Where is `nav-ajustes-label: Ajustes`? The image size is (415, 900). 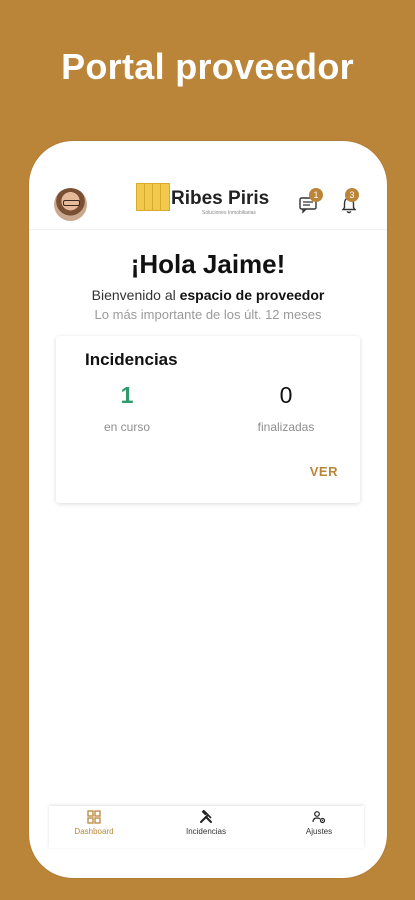 nav-ajustes-label: Ajustes is located at coordinates (319, 831).